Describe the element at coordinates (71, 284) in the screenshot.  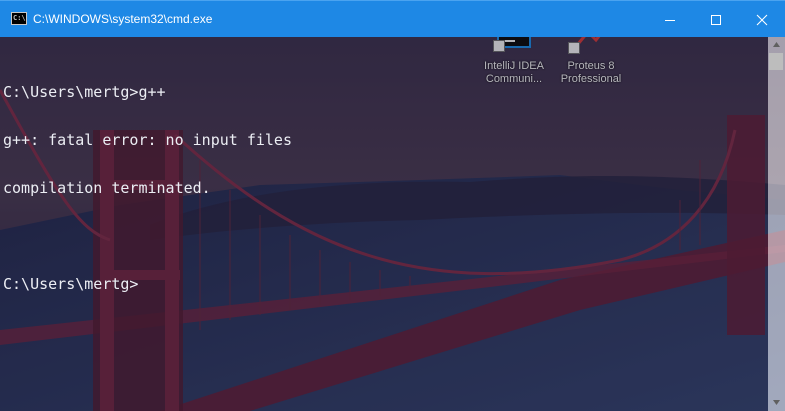
I see `console-prompt-line: C:\Users\mertg>` at that location.